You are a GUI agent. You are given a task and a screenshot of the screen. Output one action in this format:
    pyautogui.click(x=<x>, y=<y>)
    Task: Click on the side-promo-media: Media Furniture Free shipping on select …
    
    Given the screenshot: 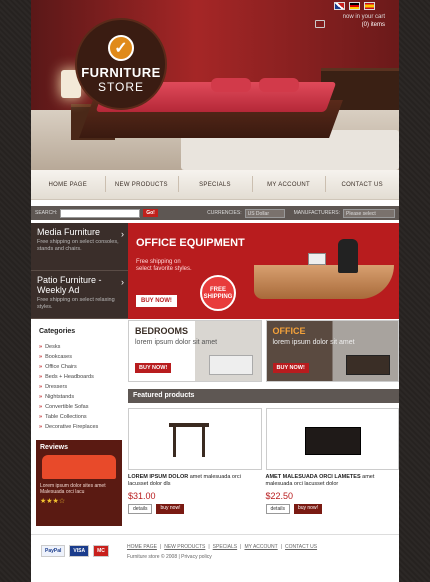 What is the action you would take?
    pyautogui.click(x=79, y=247)
    